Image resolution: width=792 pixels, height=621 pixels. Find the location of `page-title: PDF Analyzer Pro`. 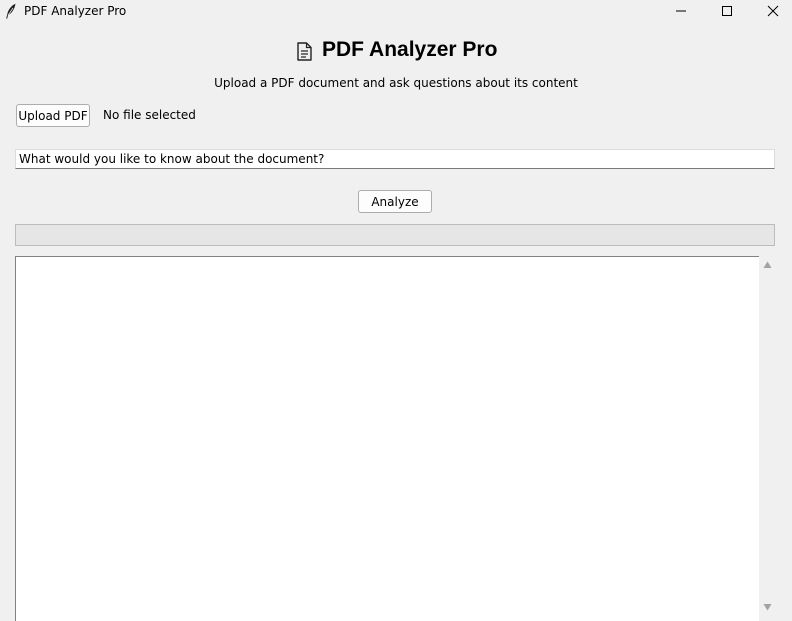

page-title: PDF Analyzer Pro is located at coordinates (410, 49).